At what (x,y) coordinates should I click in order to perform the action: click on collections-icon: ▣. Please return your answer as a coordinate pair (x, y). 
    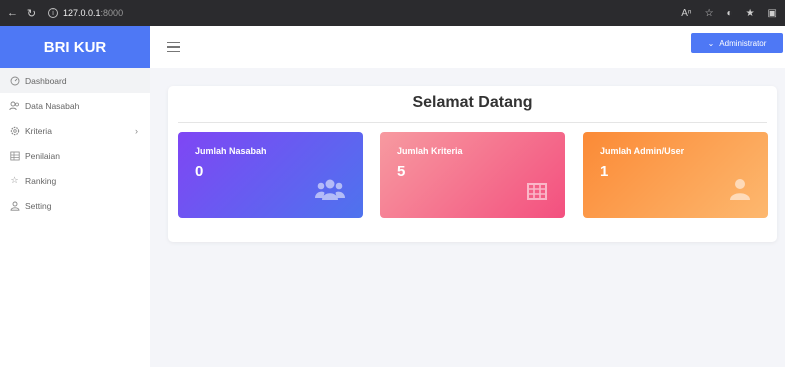
    Looking at the image, I should click on (772, 13).